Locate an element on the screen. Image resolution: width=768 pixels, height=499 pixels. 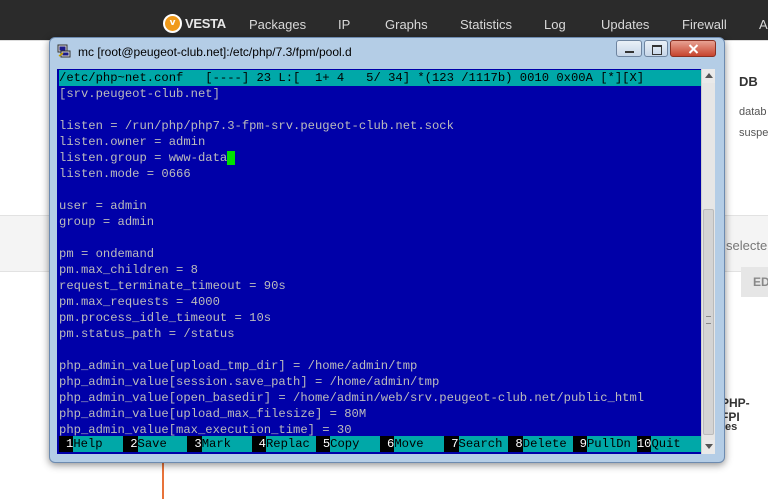
nav-statistics: Statistics is located at coordinates (486, 24).